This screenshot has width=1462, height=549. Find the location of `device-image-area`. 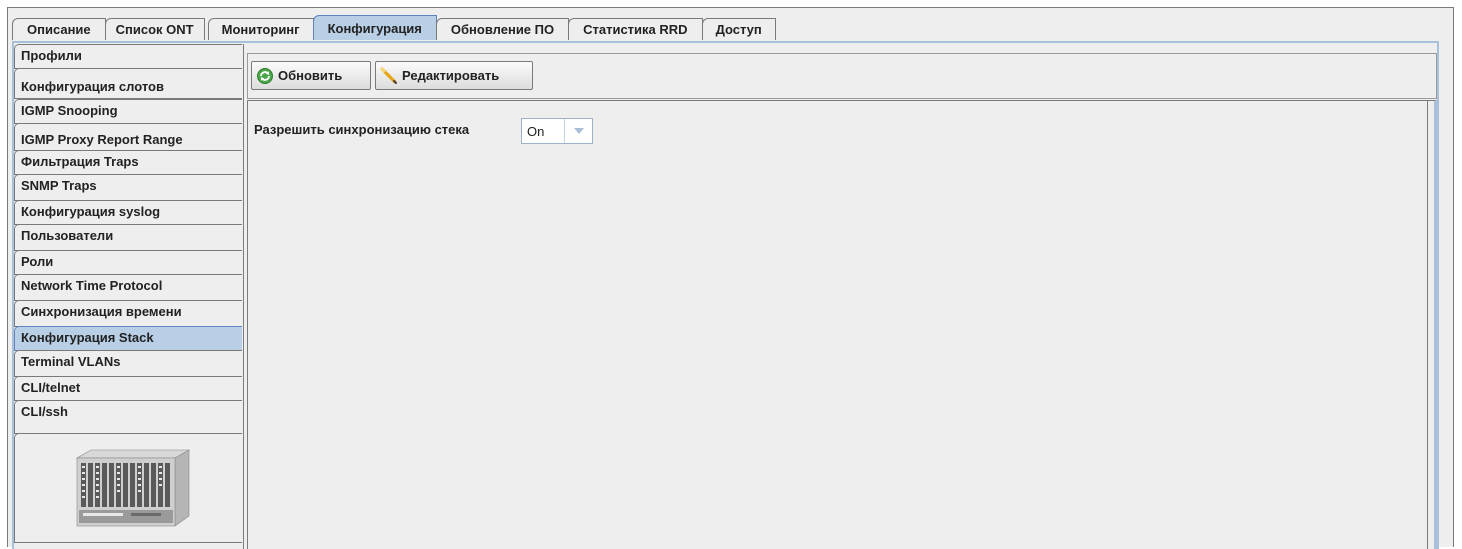

device-image-area is located at coordinates (128, 488).